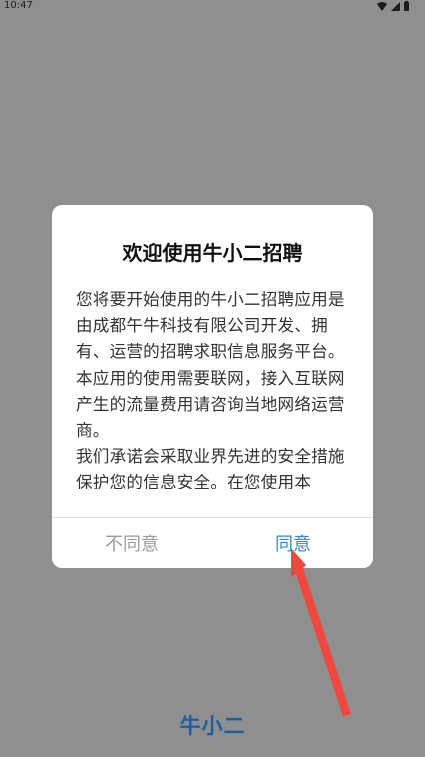 The height and width of the screenshot is (757, 425). I want to click on status-icons, so click(393, 6).